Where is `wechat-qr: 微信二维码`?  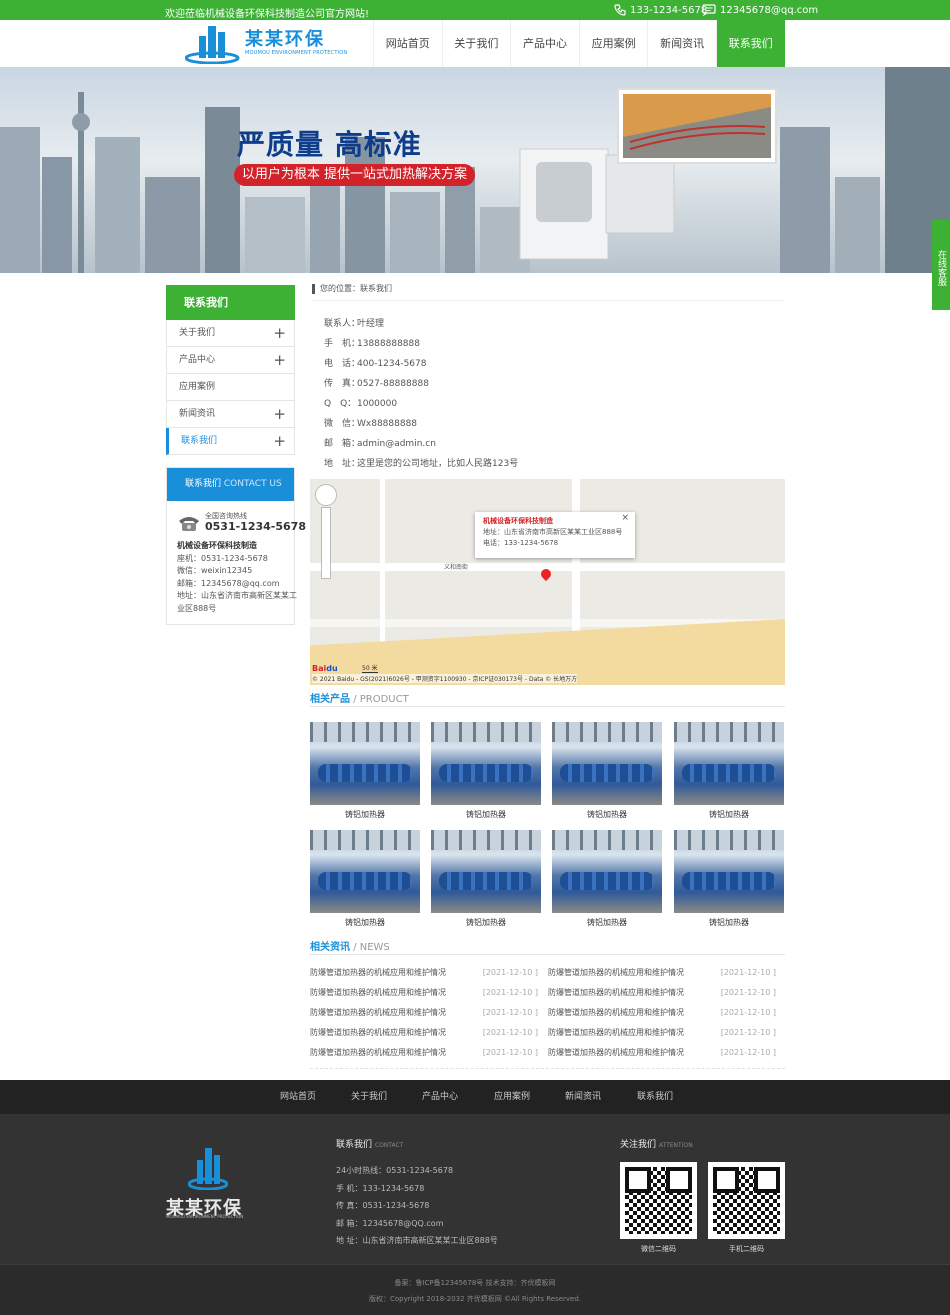
wechat-qr: 微信二维码 is located at coordinates (658, 1208).